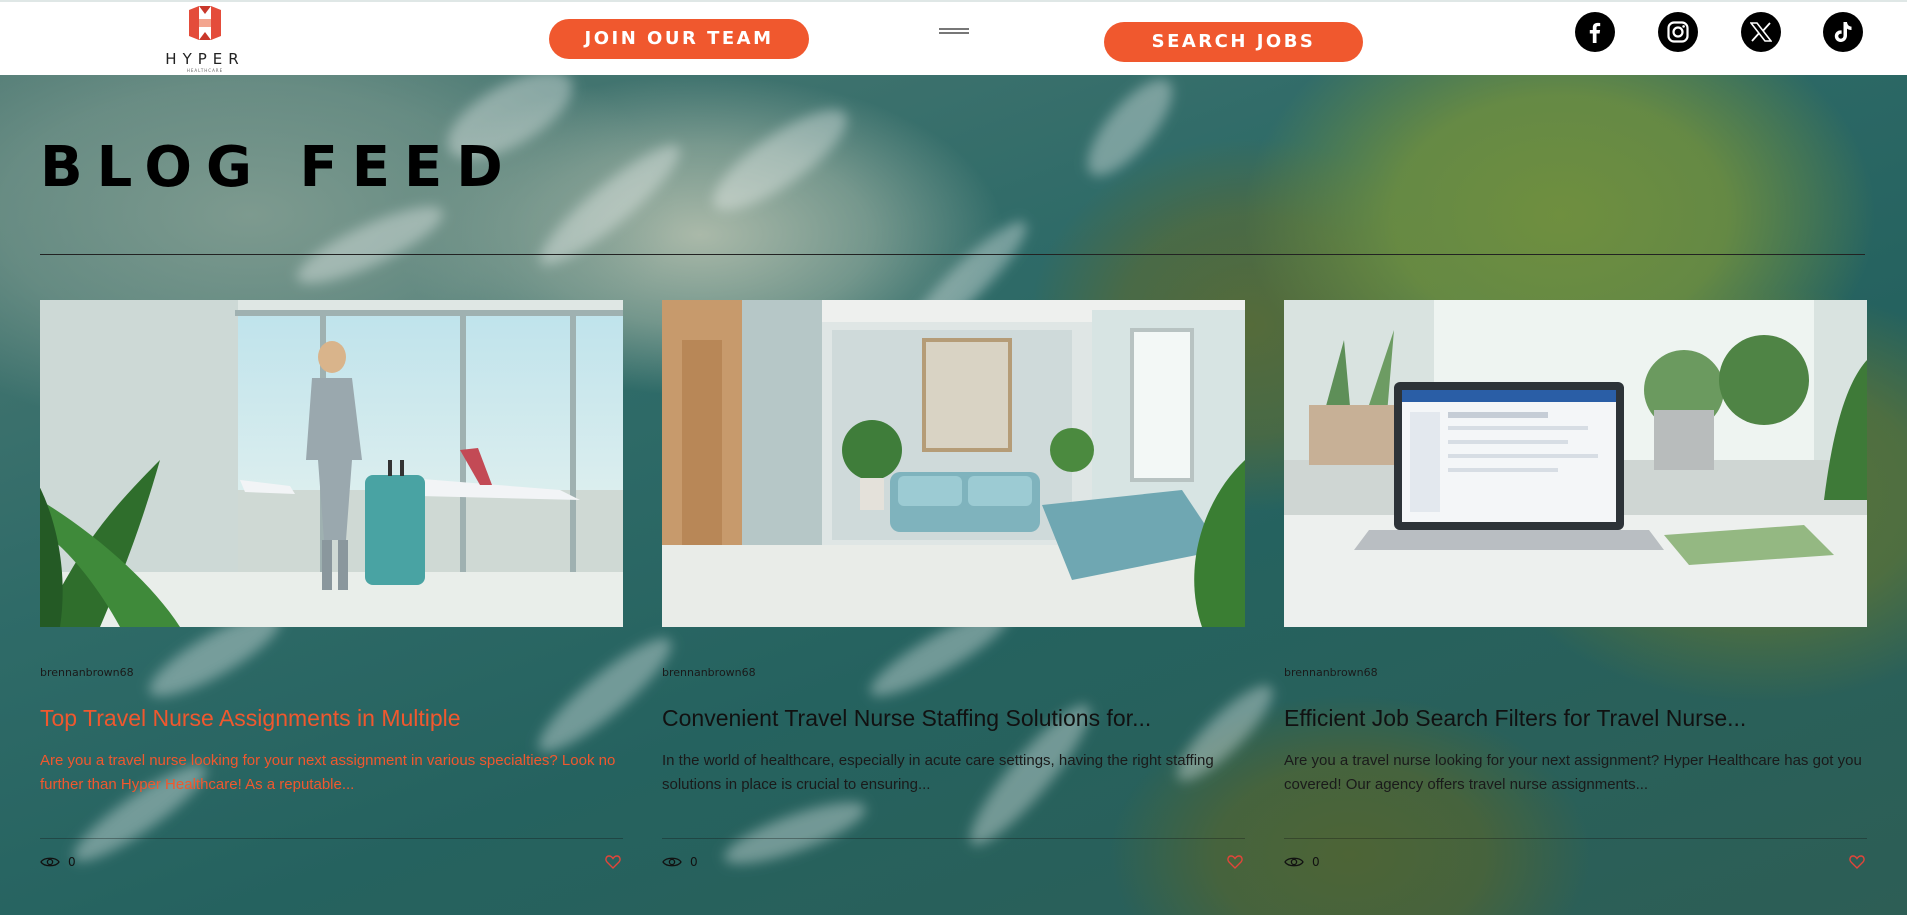  I want to click on hyper-logo: HYPER HEALTHCARE, so click(205, 39).